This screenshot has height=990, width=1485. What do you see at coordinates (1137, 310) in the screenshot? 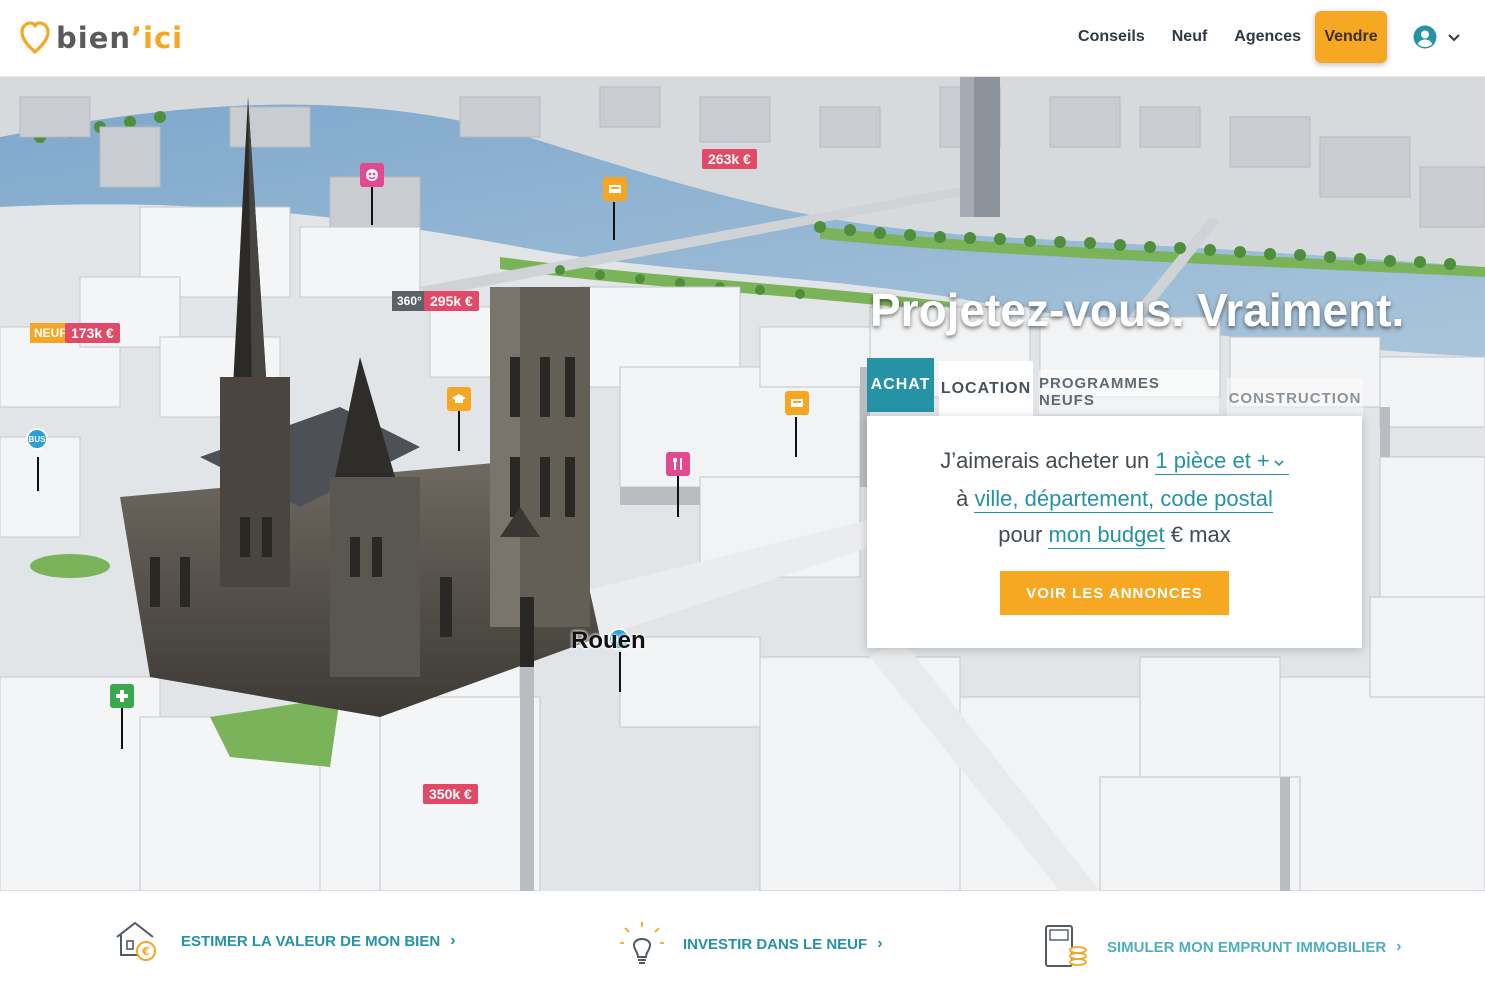
I see `hero-title: Projetez-vous. Vraiment.` at bounding box center [1137, 310].